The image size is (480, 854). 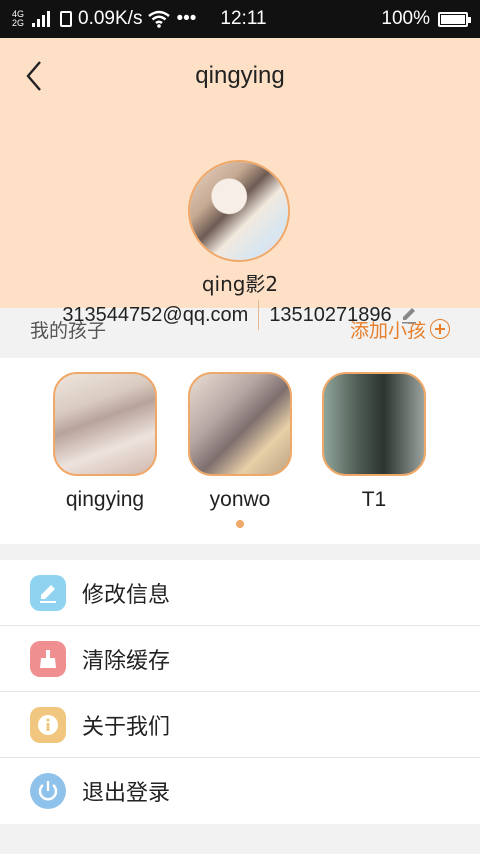 What do you see at coordinates (126, 793) in the screenshot?
I see `menu-item-label: 退出登录` at bounding box center [126, 793].